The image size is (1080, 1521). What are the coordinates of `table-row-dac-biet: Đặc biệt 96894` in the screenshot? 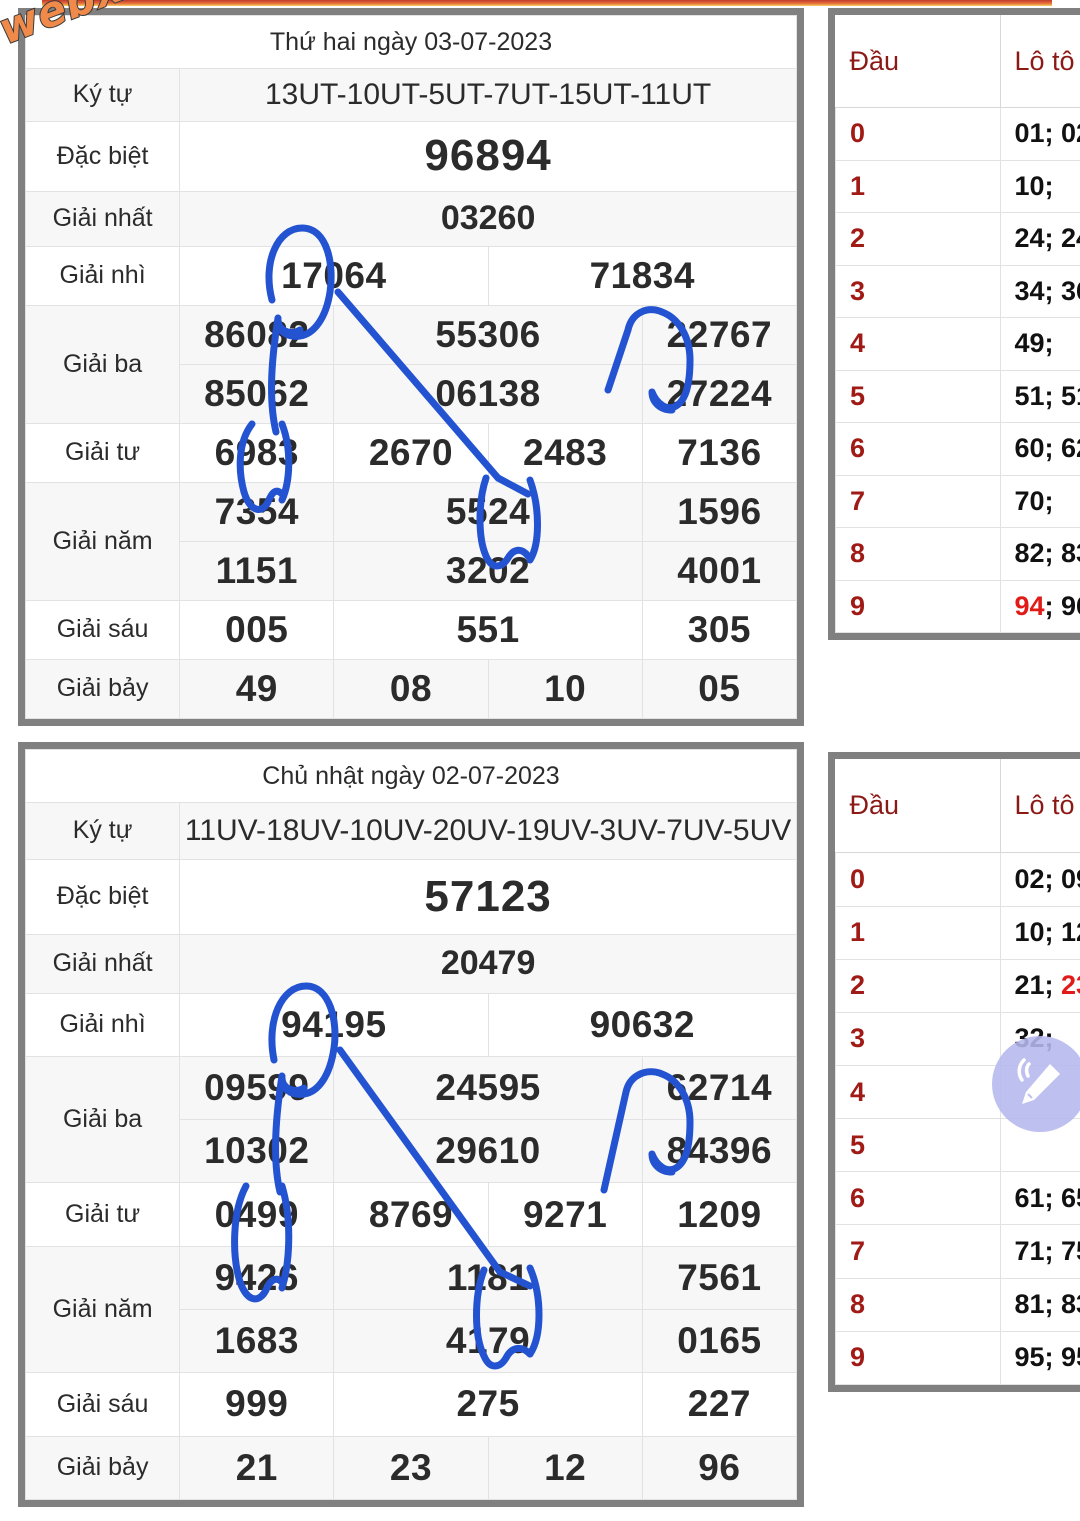 It's located at (410, 156).